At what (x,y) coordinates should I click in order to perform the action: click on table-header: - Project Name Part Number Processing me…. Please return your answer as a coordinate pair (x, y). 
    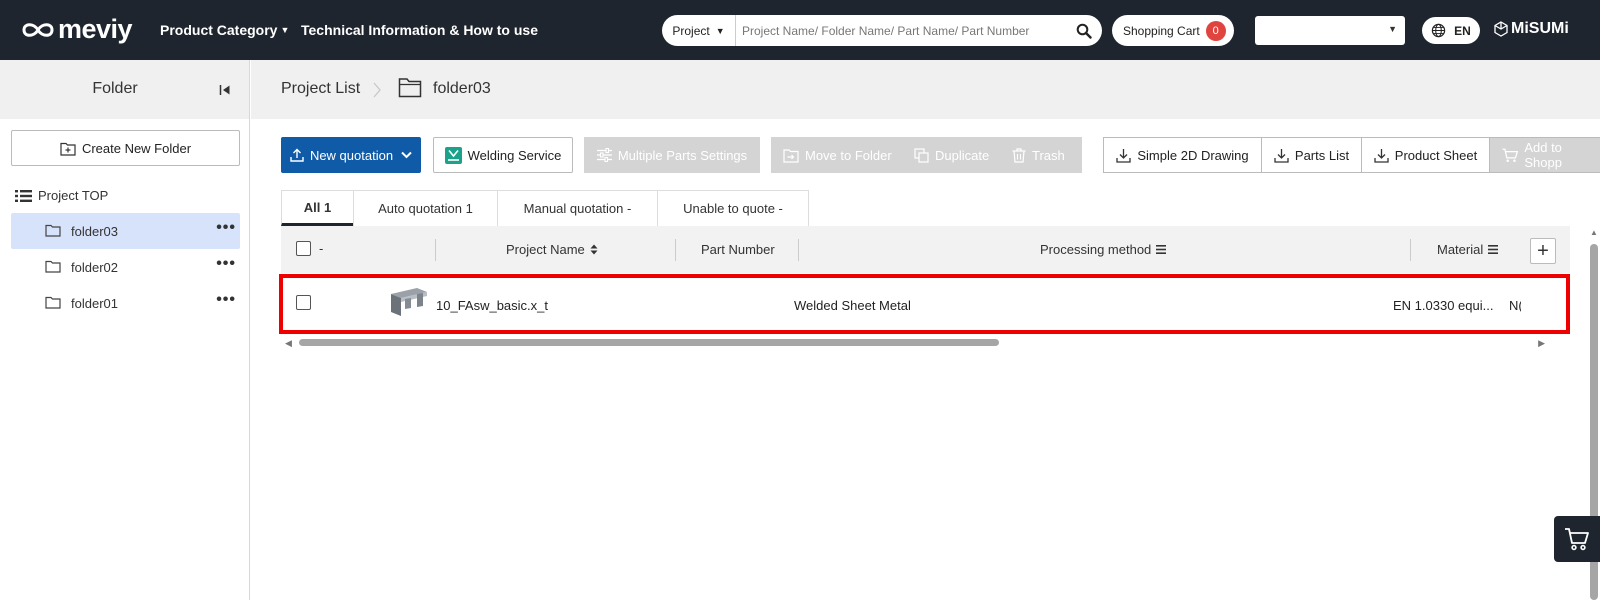
    Looking at the image, I should click on (925, 249).